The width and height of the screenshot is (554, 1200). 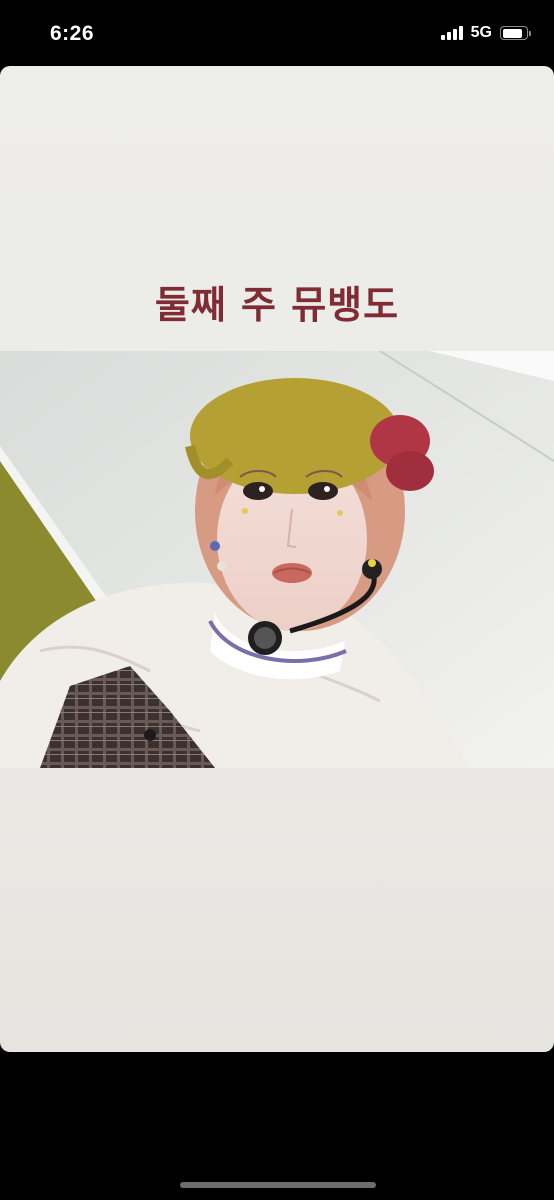 I want to click on status-bar: 6:26 5G, so click(x=277, y=33).